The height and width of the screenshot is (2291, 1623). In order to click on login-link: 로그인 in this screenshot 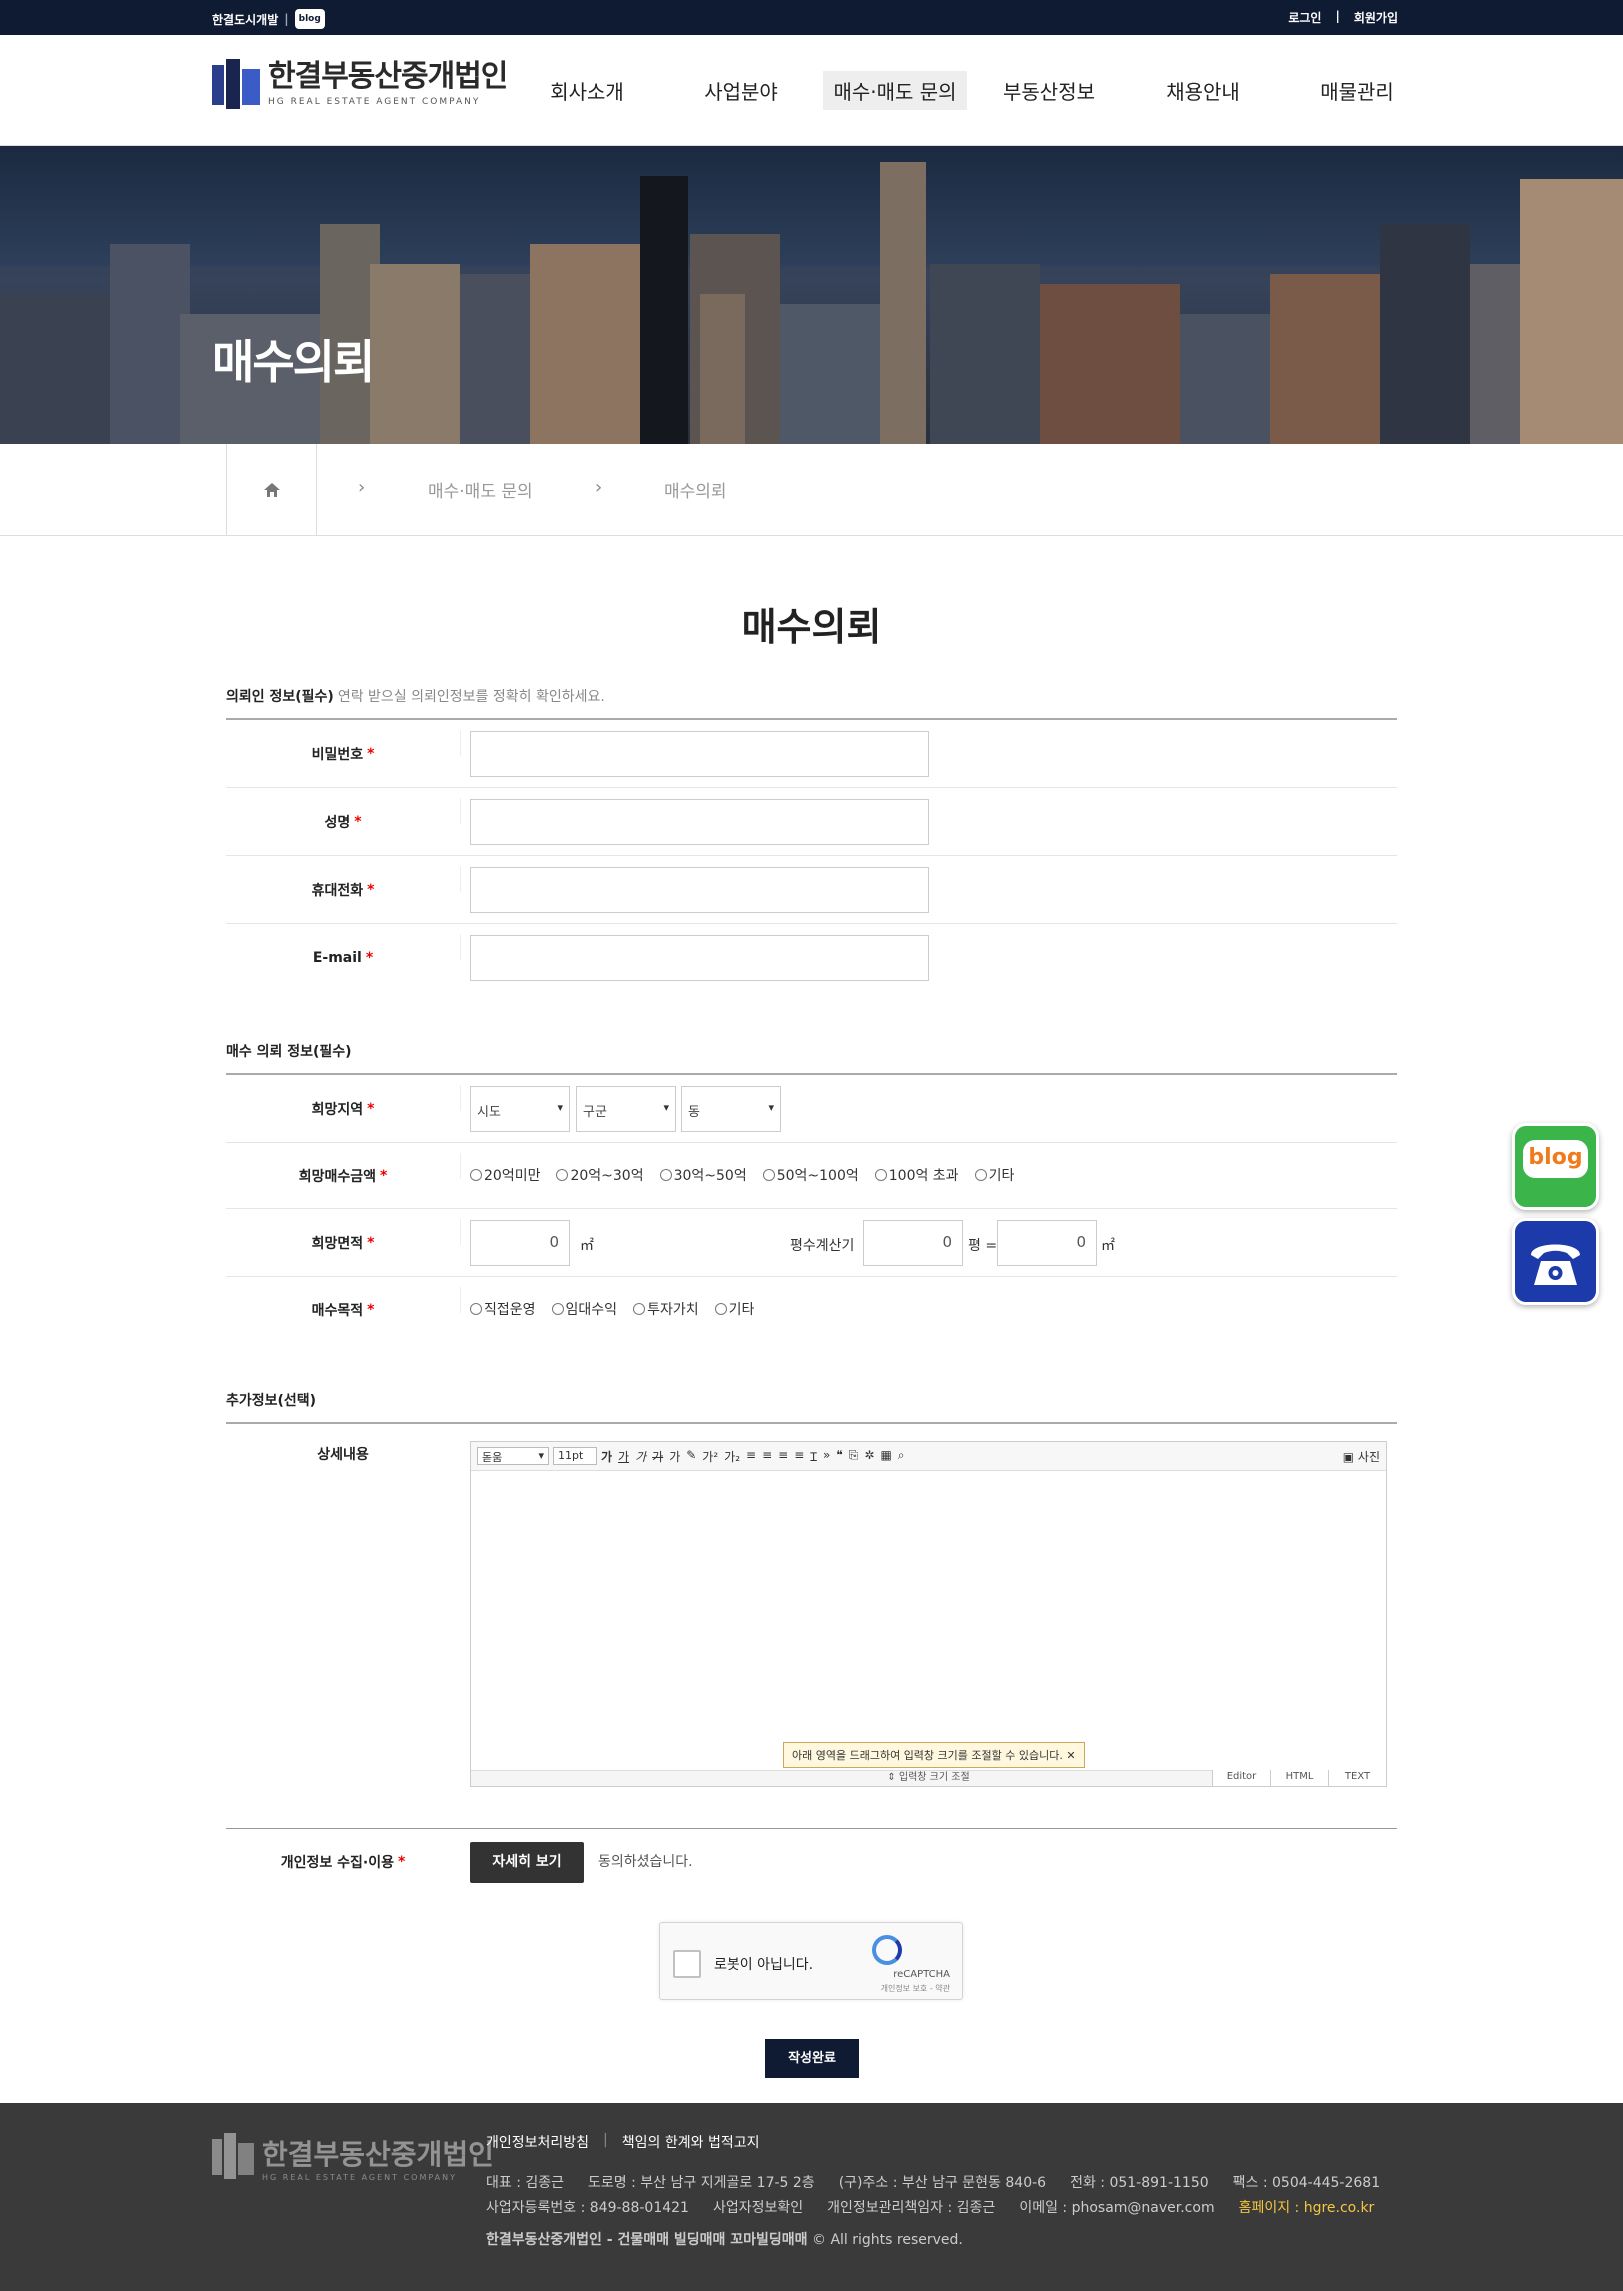, I will do `click(1304, 17)`.